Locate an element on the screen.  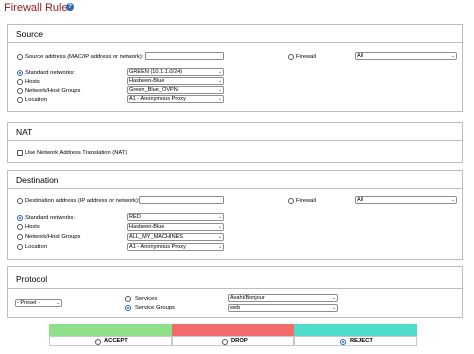
drop-color-bar is located at coordinates (233, 330).